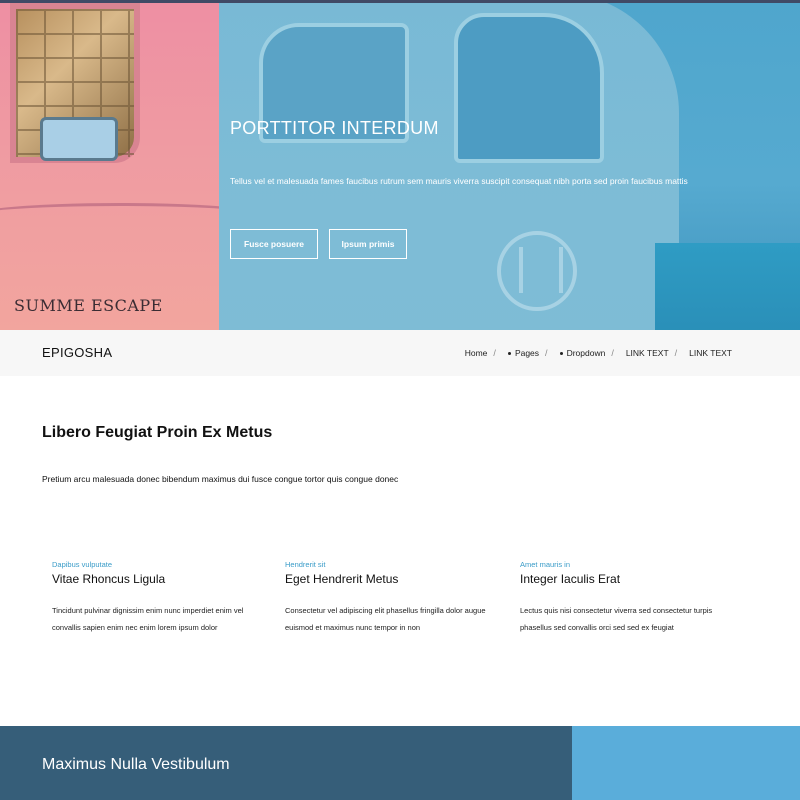 The image size is (800, 800). What do you see at coordinates (686, 763) in the screenshot?
I see `footer-light-panel` at bounding box center [686, 763].